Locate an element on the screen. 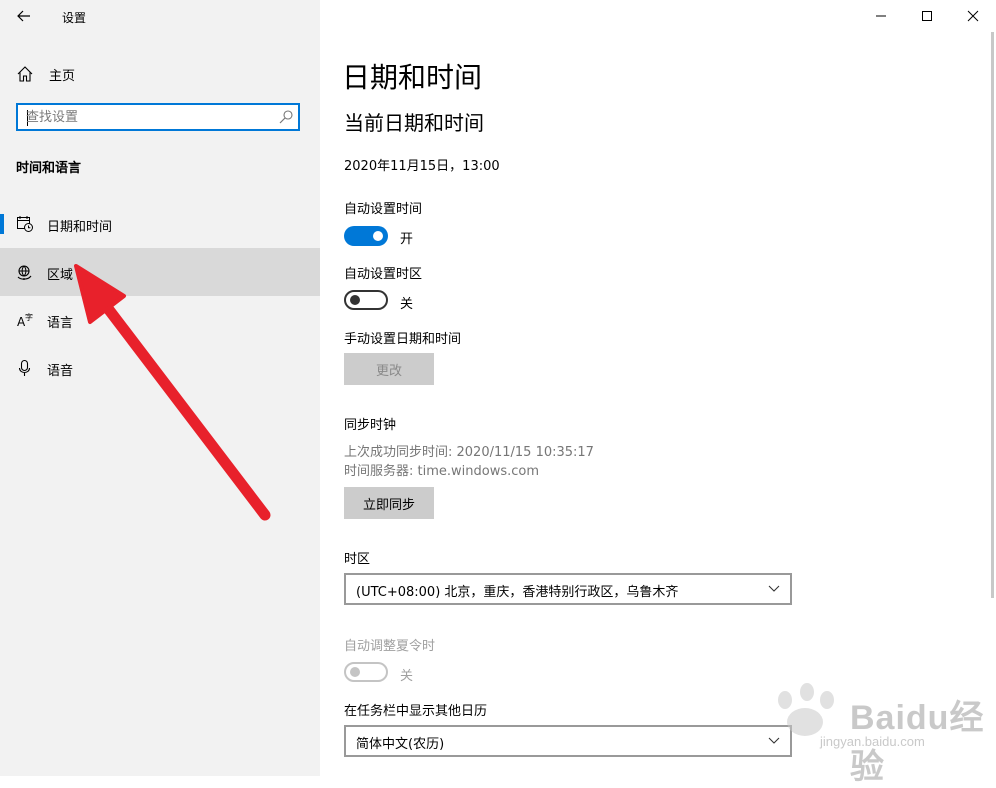 The width and height of the screenshot is (996, 788). maximize-icon is located at coordinates (927, 16).